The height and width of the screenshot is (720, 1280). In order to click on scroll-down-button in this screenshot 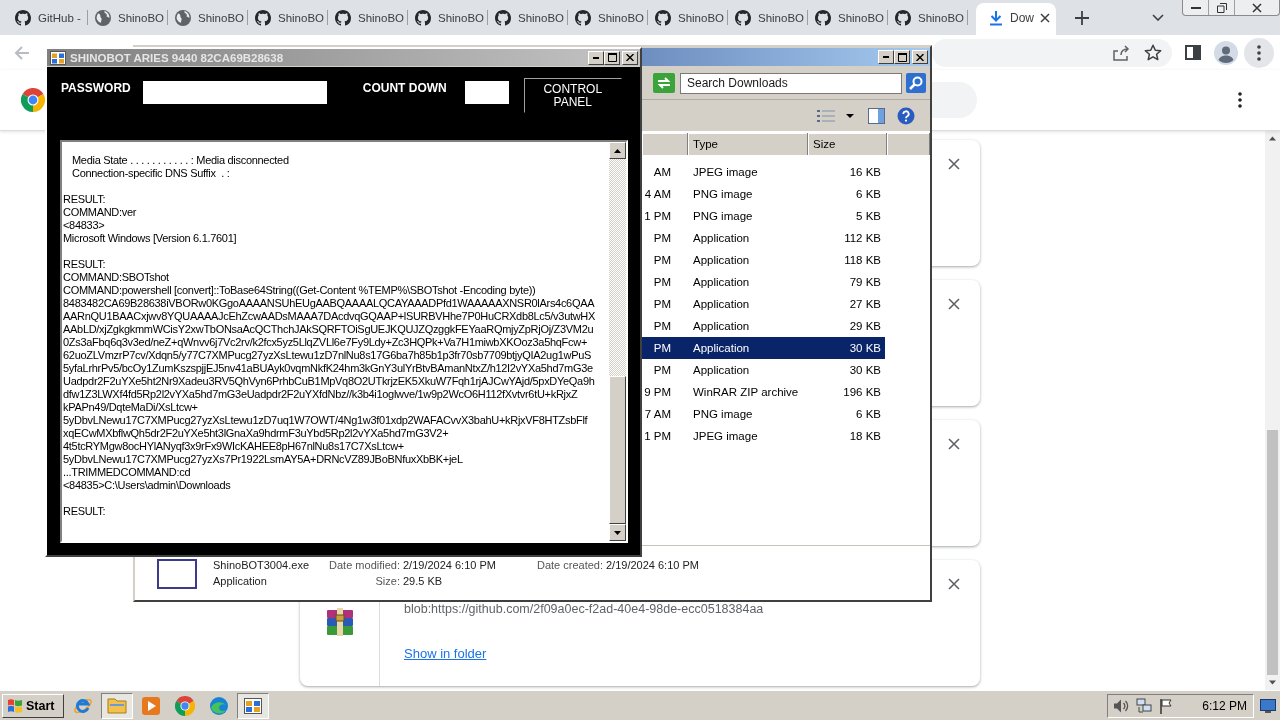, I will do `click(617, 532)`.